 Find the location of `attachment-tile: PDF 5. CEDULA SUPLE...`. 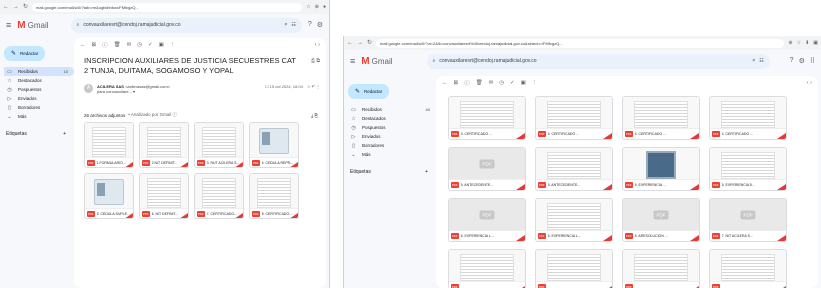

attachment-tile: PDF 5. CEDULA SUPLE... is located at coordinates (109, 196).